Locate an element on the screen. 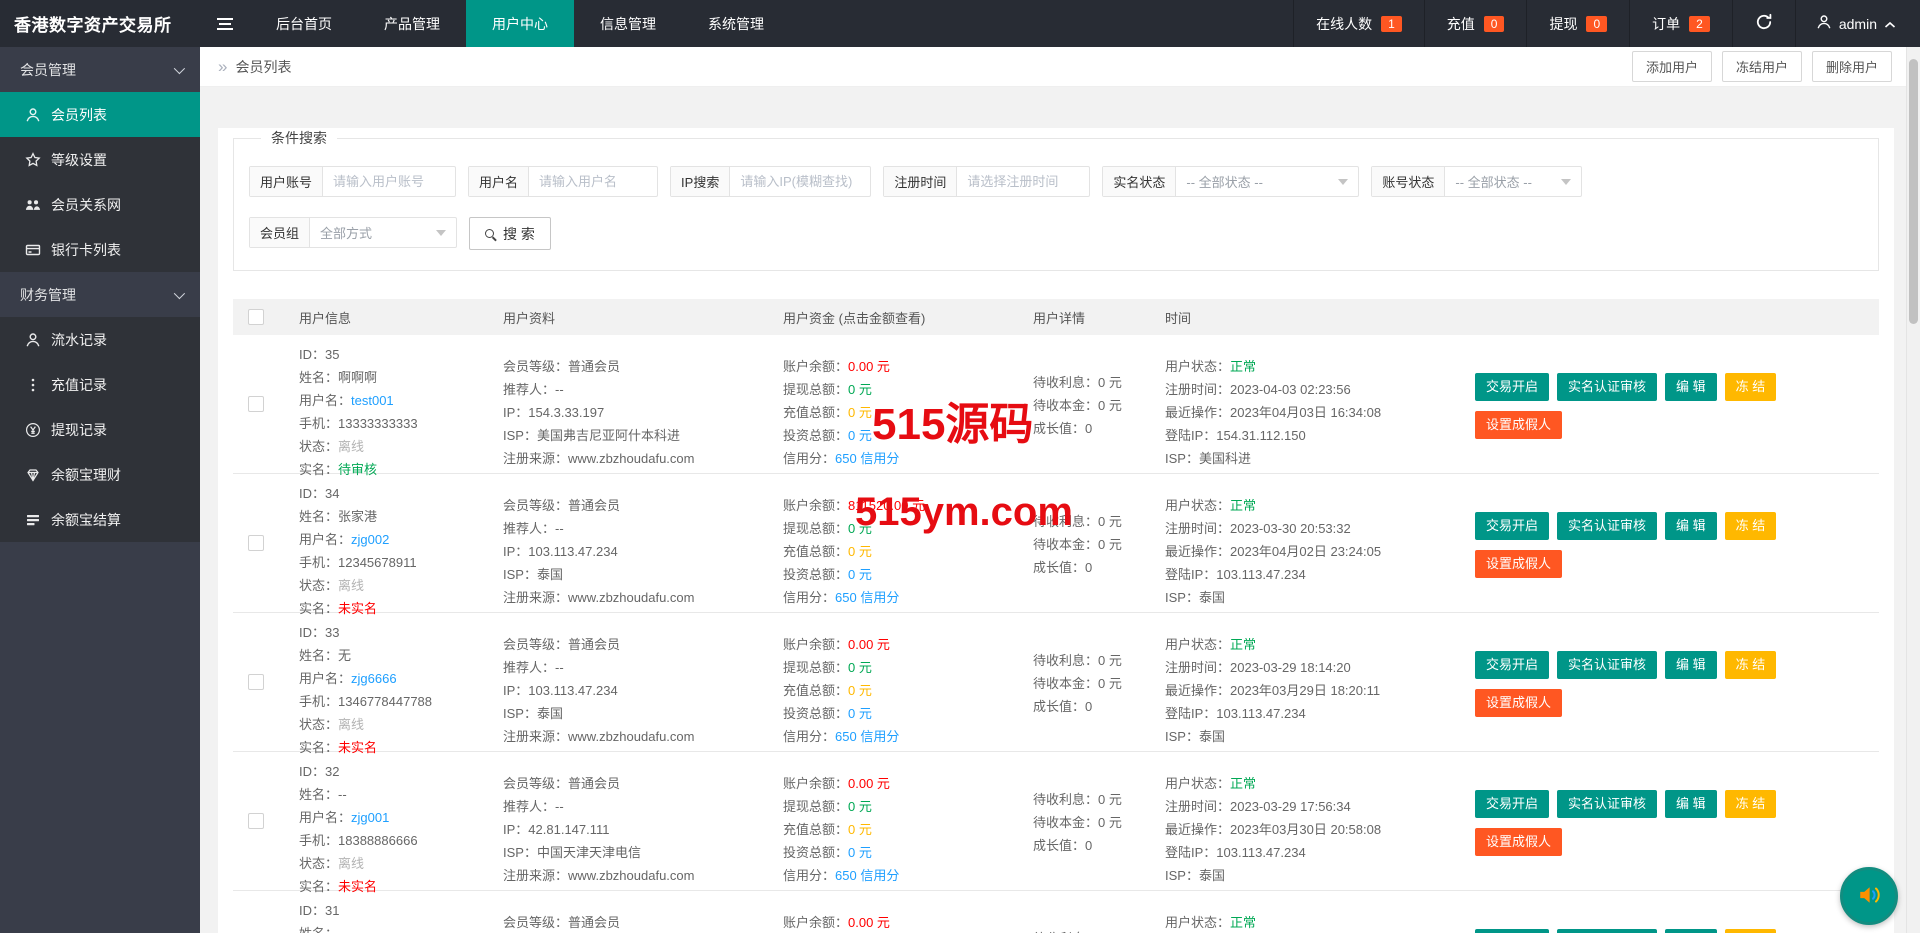  order-count-stat: 订单 2 is located at coordinates (1680, 23).